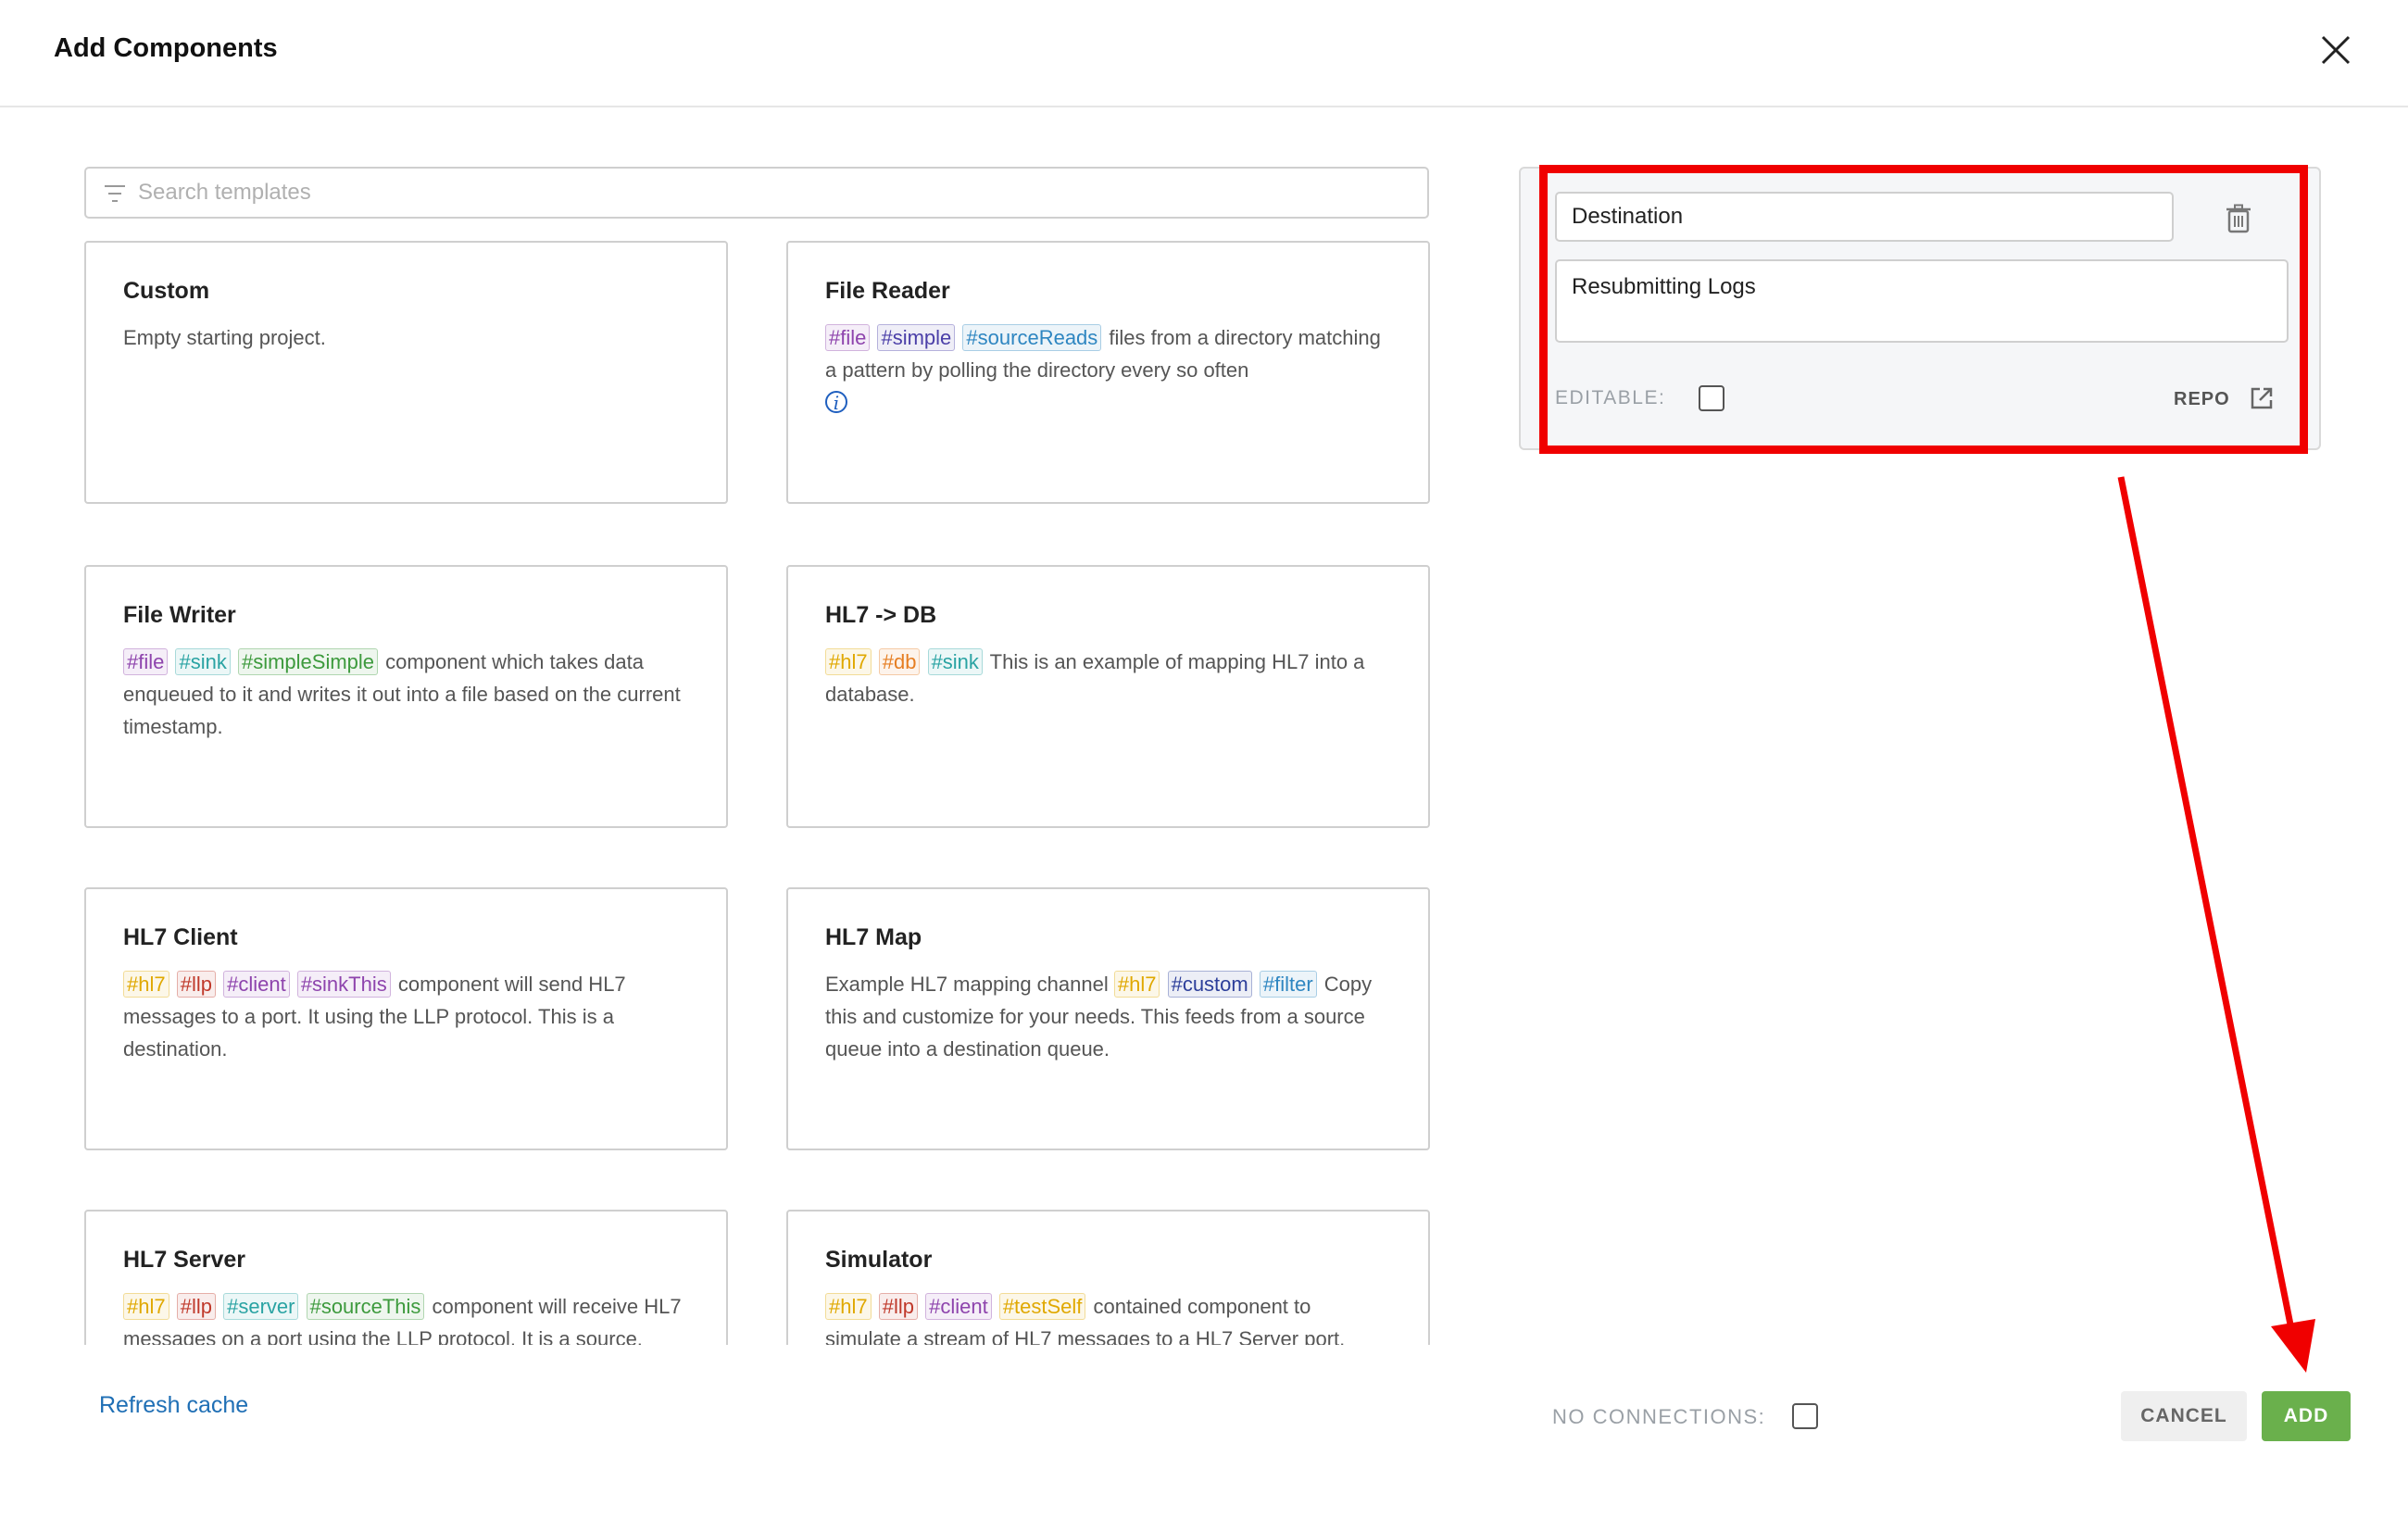  Describe the element at coordinates (2306, 1416) in the screenshot. I see `add-button: ADD` at that location.